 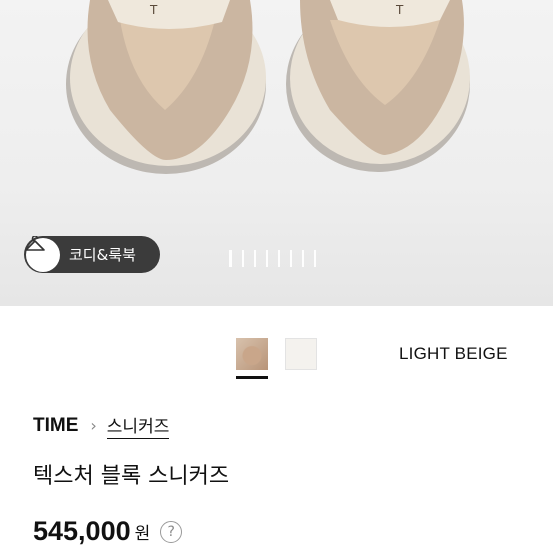 What do you see at coordinates (378, 86) in the screenshot?
I see `right-sneaker: T` at bounding box center [378, 86].